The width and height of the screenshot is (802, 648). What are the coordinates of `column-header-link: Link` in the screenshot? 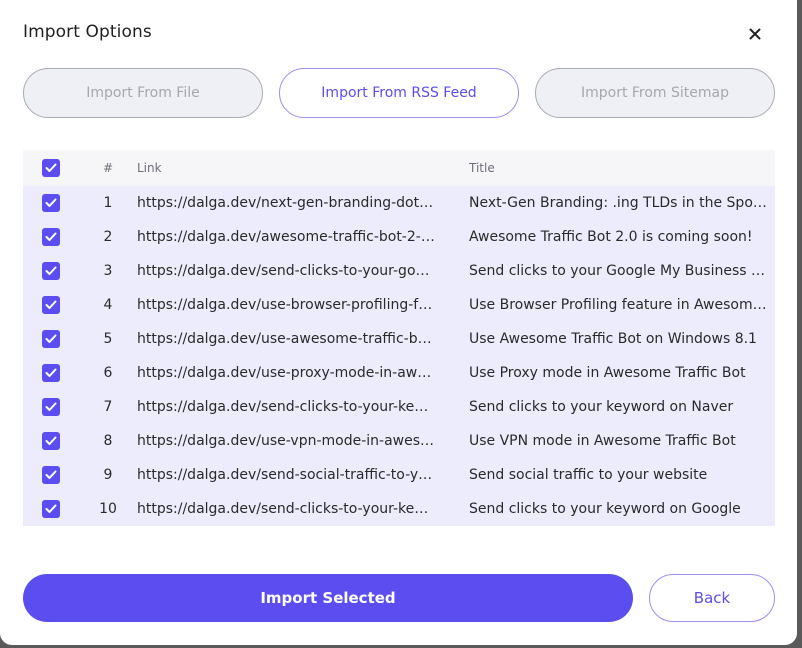 It's located at (149, 168).